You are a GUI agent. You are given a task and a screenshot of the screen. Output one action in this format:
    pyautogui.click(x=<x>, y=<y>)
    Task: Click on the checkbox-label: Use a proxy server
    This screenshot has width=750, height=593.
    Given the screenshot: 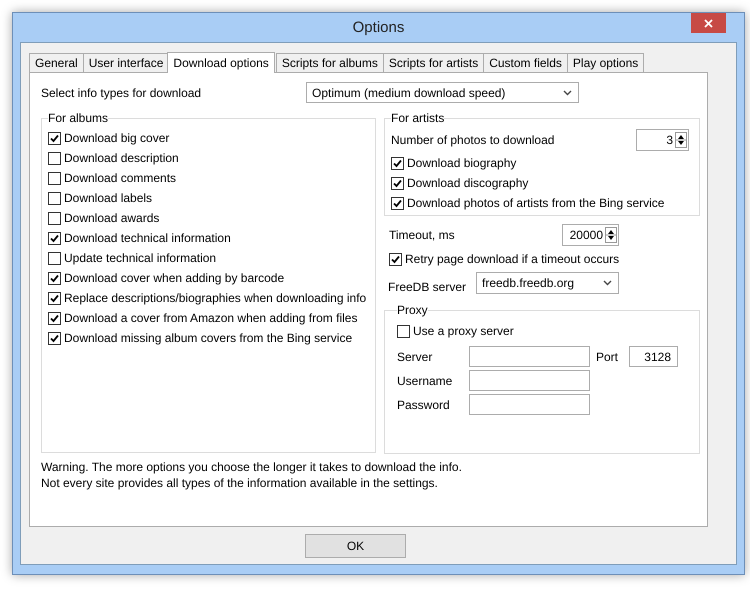 What is the action you would take?
    pyautogui.click(x=463, y=331)
    